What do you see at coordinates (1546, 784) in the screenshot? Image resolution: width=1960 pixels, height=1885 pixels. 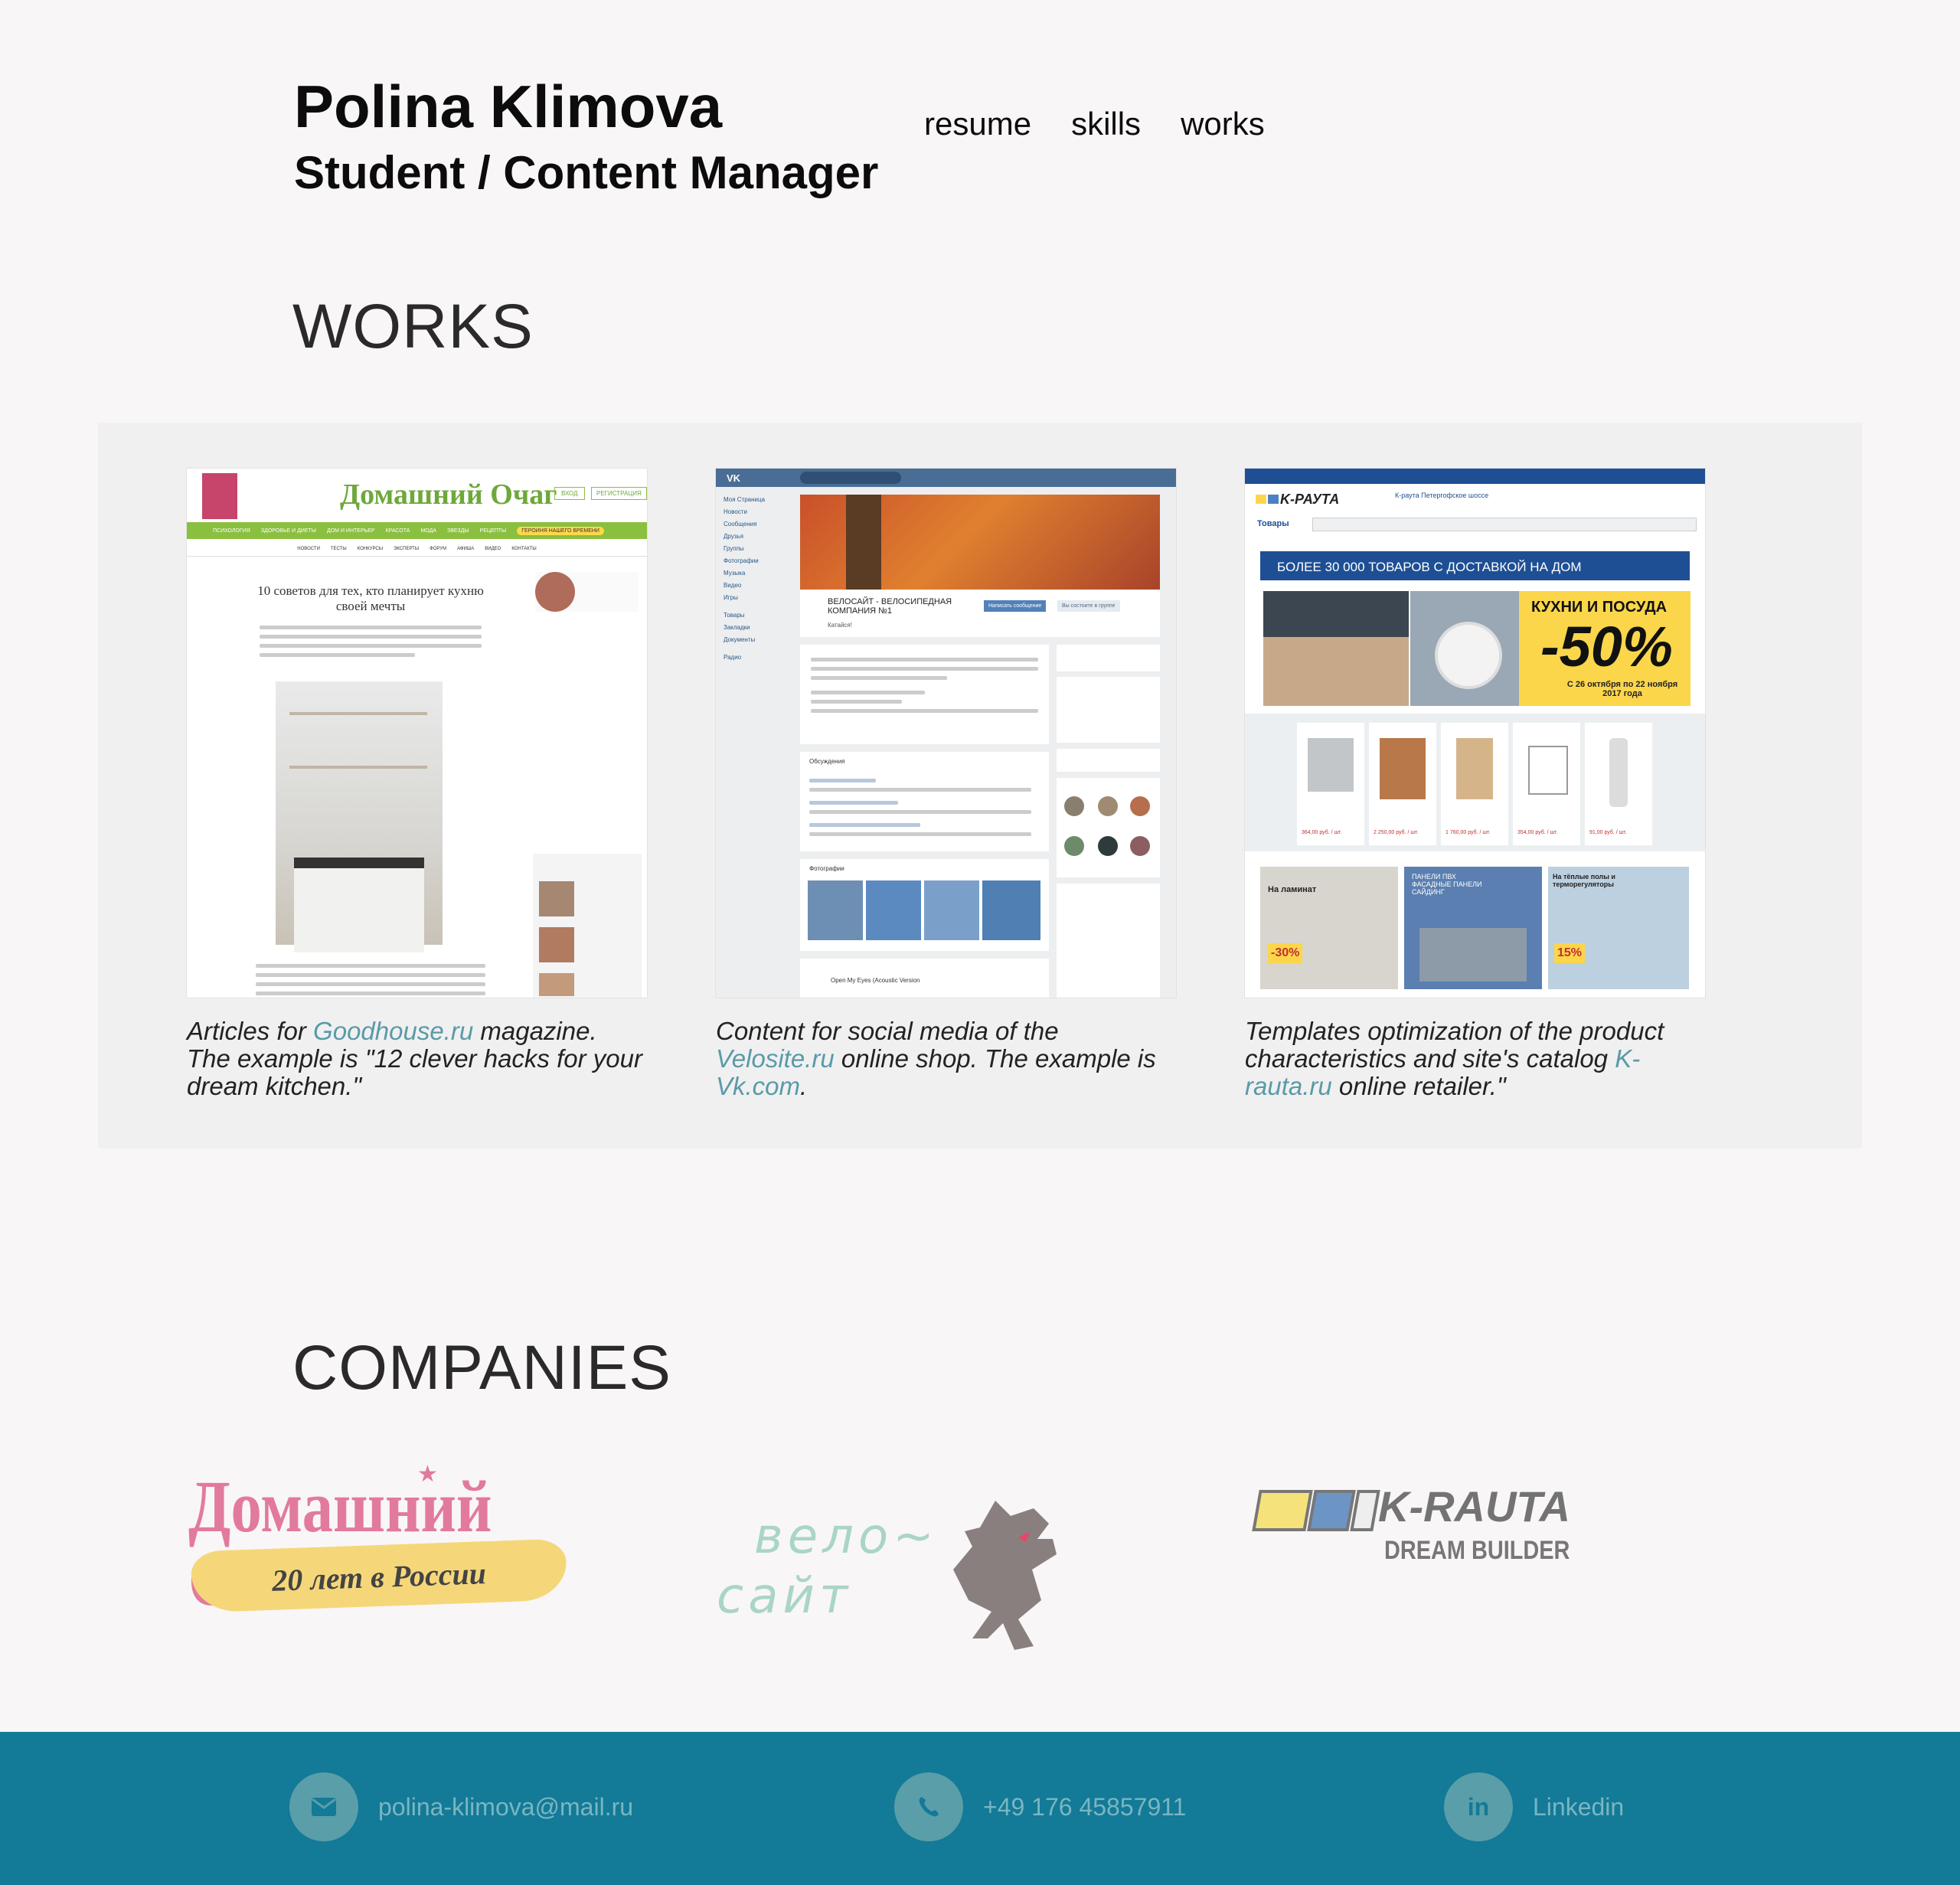 I see `product-card: 354,00 руб. / шт.` at bounding box center [1546, 784].